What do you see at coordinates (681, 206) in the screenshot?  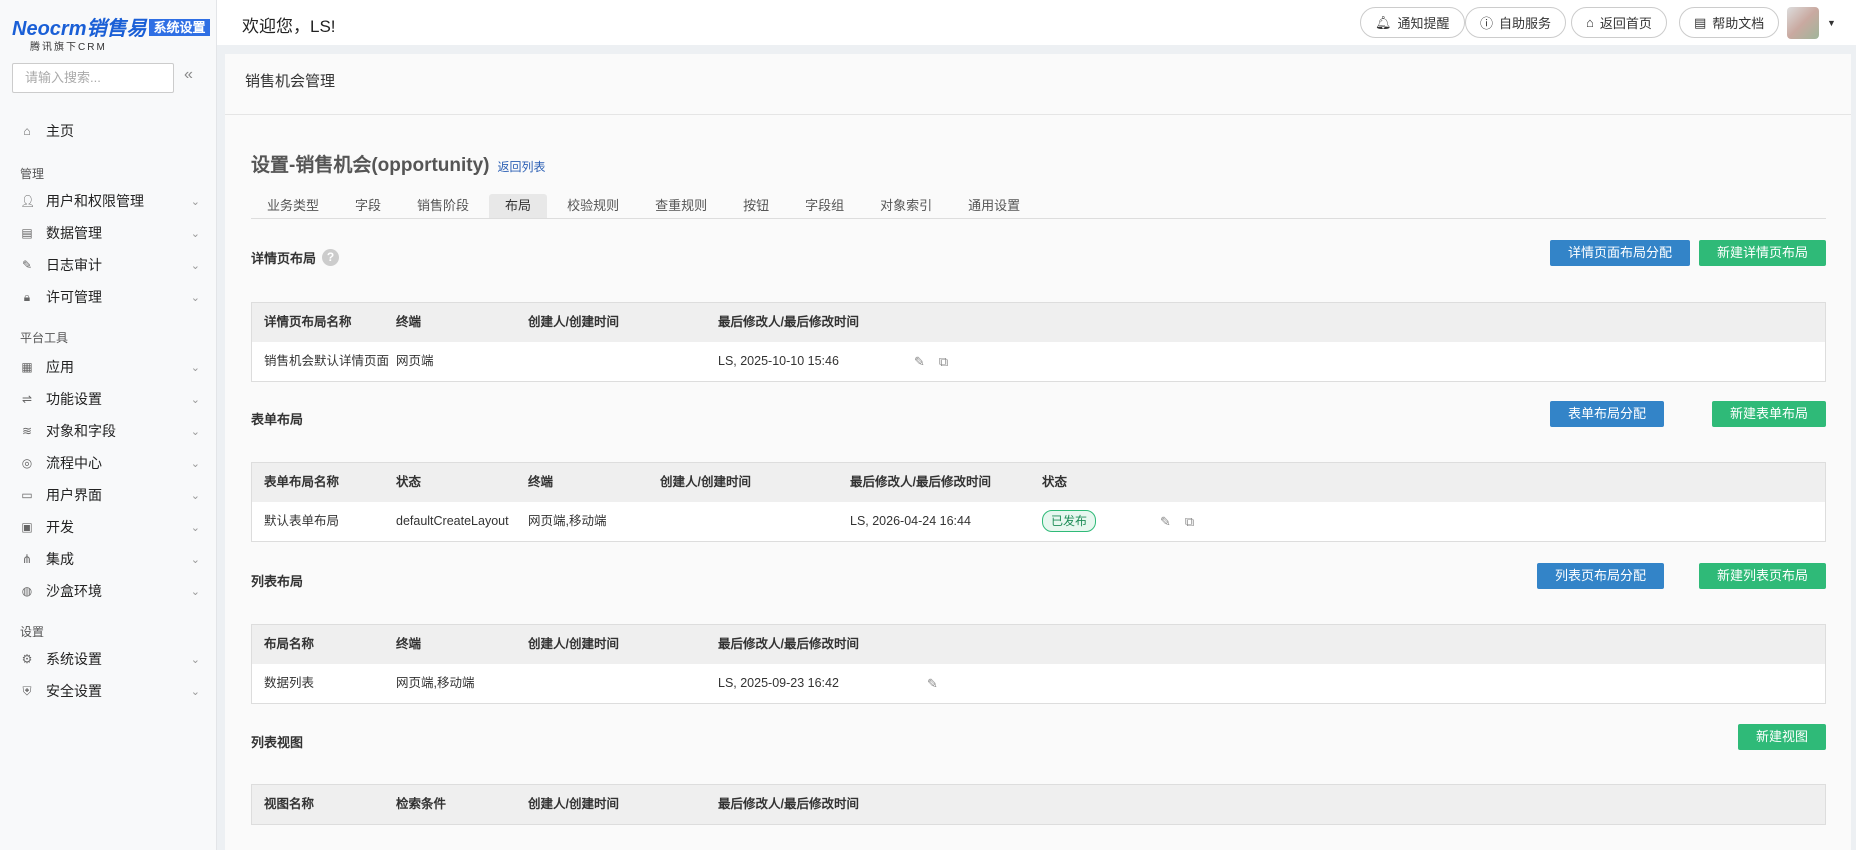 I see `tab-item: 查重规则` at bounding box center [681, 206].